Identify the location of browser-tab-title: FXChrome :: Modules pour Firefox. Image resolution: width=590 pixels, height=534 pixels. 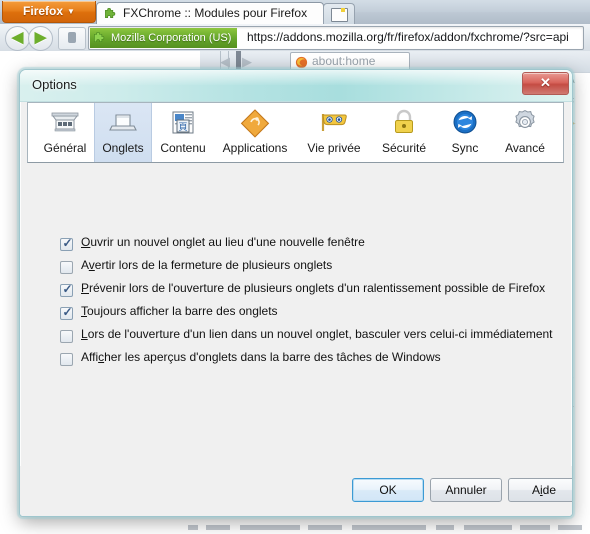
(215, 13).